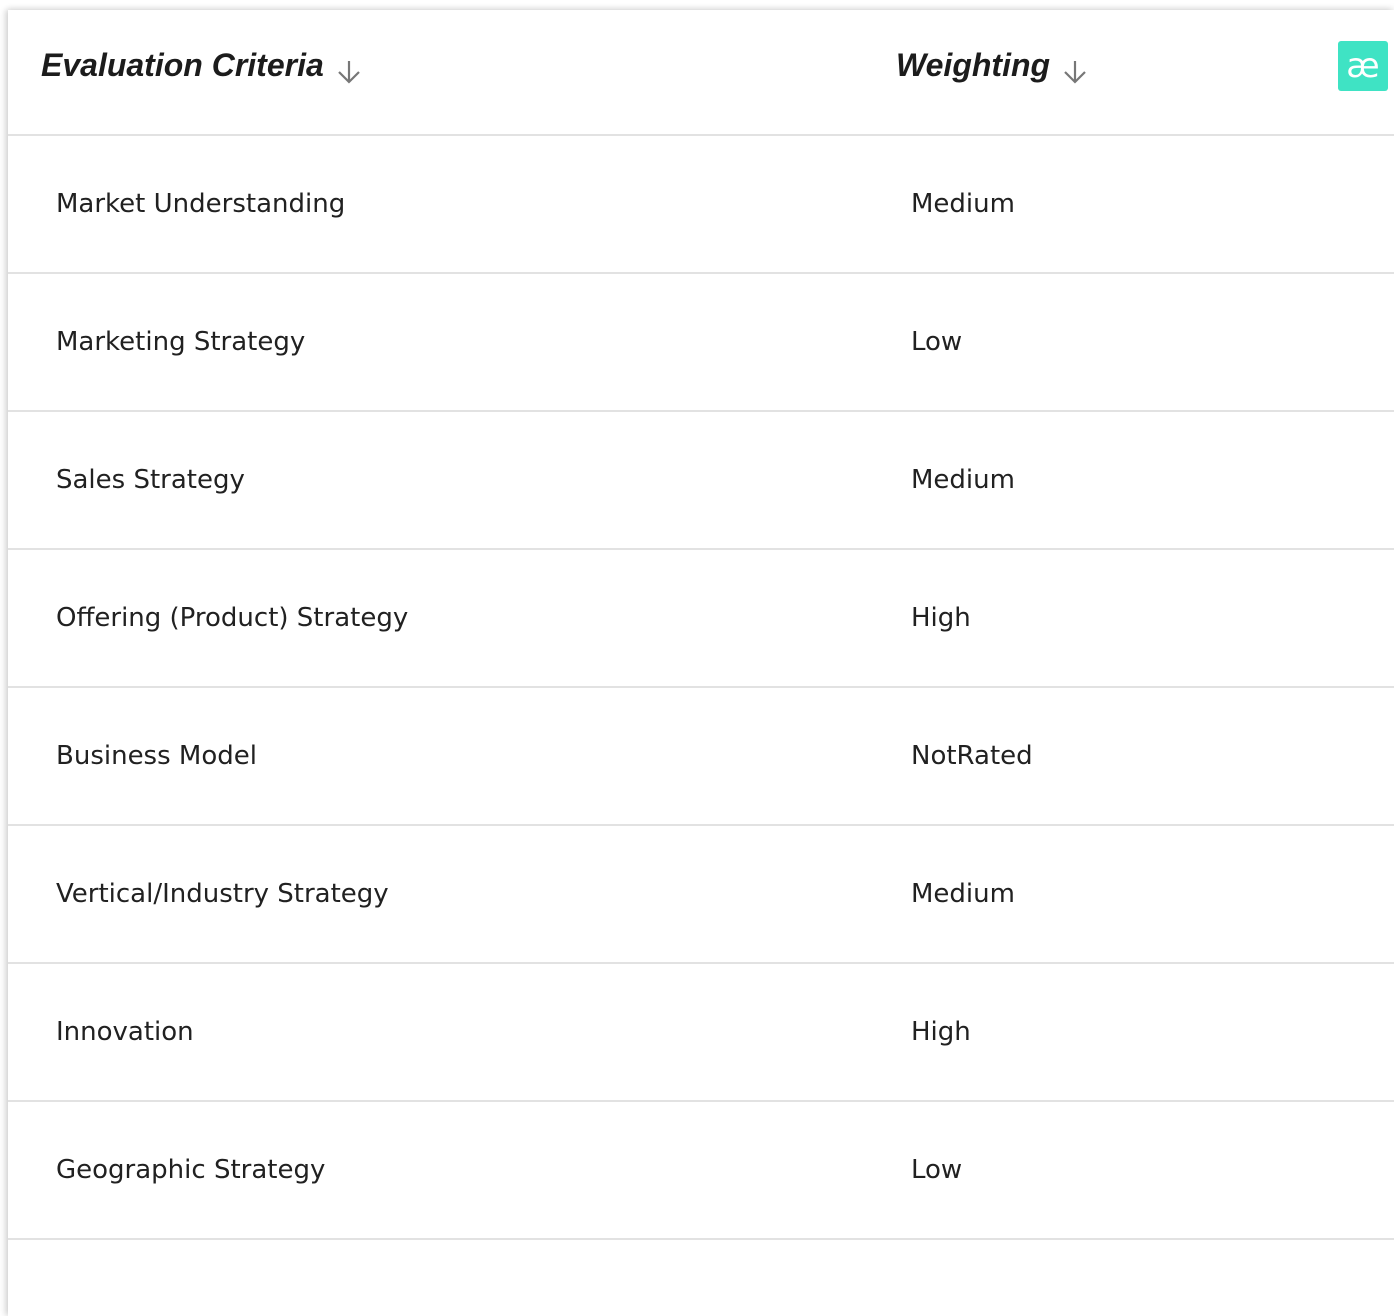 This screenshot has height=1316, width=1394. Describe the element at coordinates (701, 895) in the screenshot. I see `table-row: Vertical/Industry Strategy Medium` at that location.